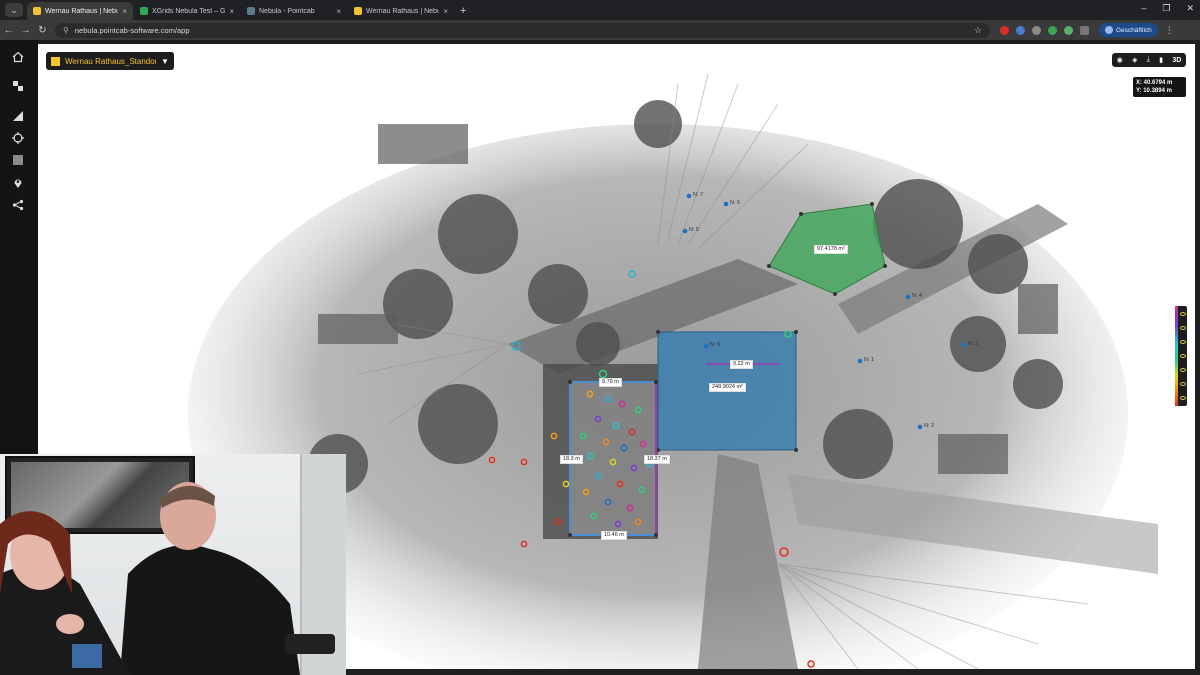 This screenshot has width=1200, height=675. What do you see at coordinates (694, 230) in the screenshot?
I see `marker-label: N: 5` at bounding box center [694, 230].